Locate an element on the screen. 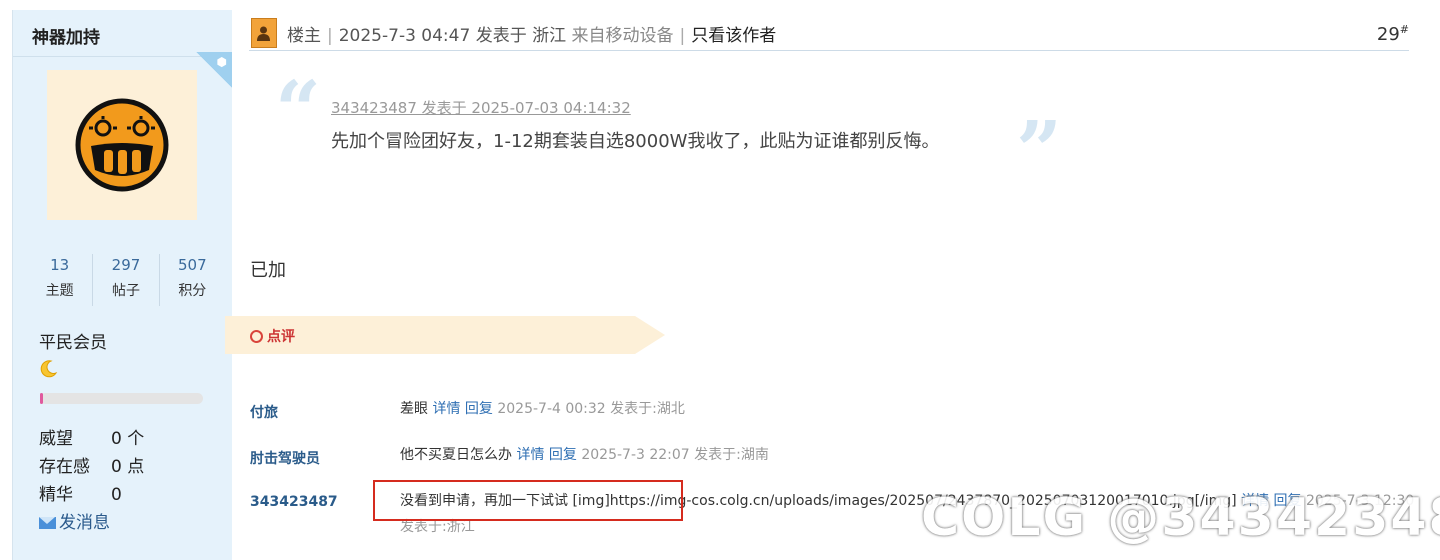  watermark: COLG @343423487 is located at coordinates (1180, 518).